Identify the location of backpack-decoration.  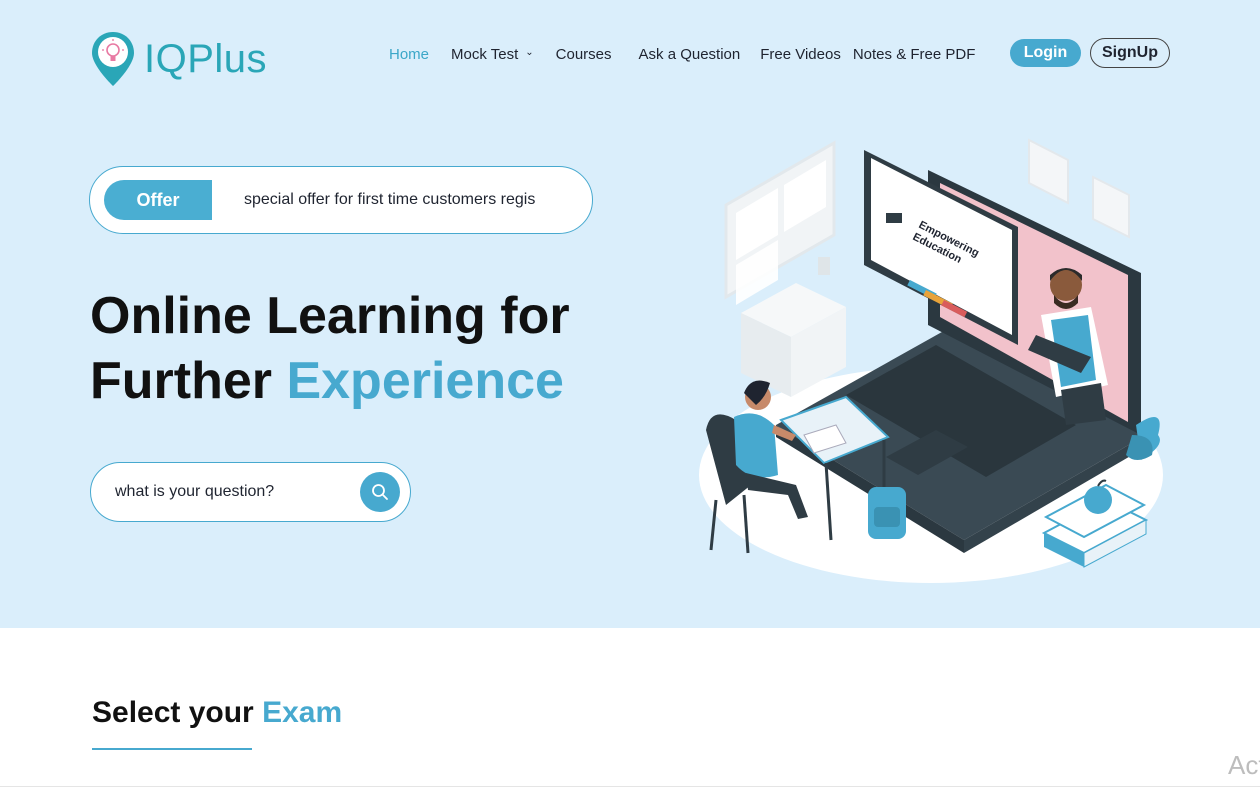
(887, 513).